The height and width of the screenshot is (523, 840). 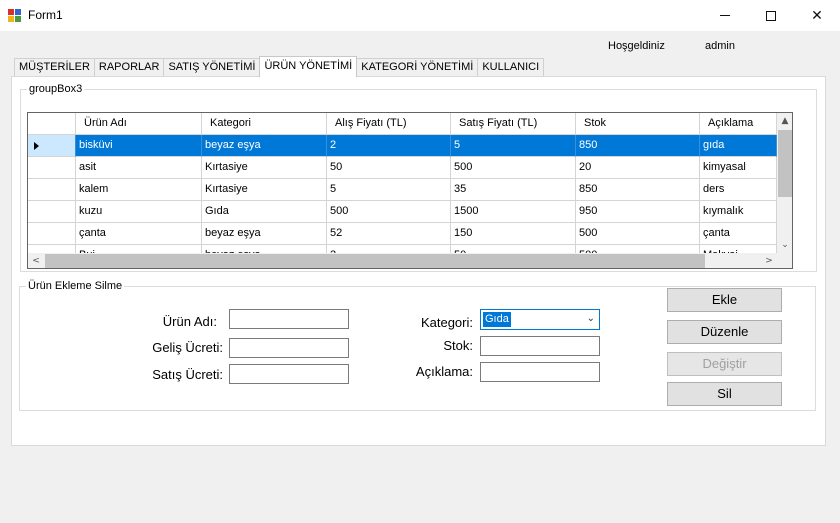 I want to click on tab-musteriler: MÜŞTERİLER, so click(x=54, y=67).